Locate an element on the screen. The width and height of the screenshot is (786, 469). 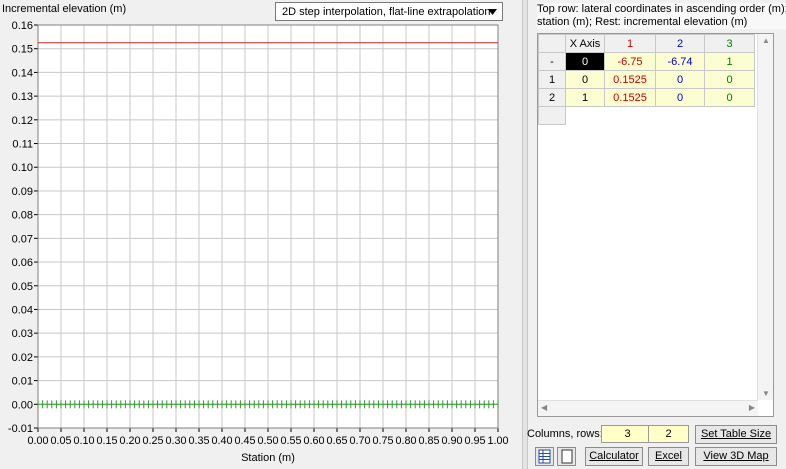
y-tick-label: 0.06 is located at coordinates (22, 263).